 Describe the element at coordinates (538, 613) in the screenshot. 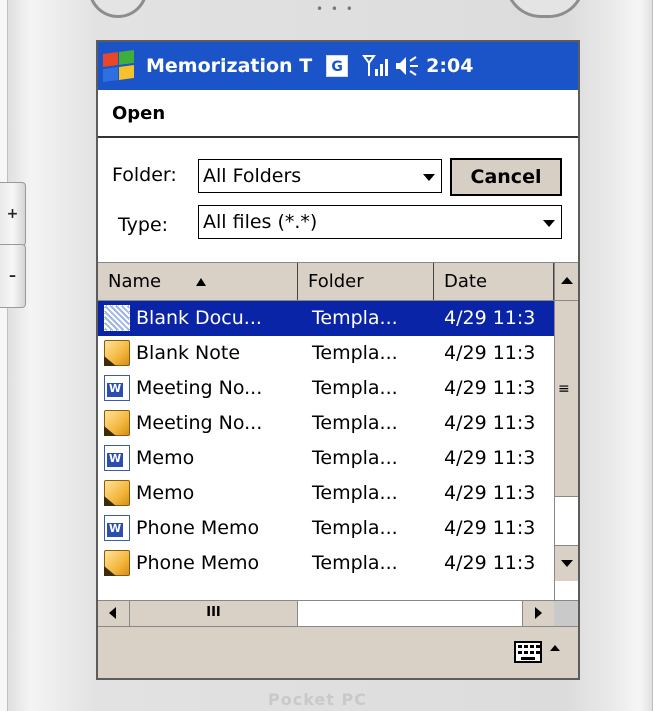

I see `scroll-right-button` at that location.